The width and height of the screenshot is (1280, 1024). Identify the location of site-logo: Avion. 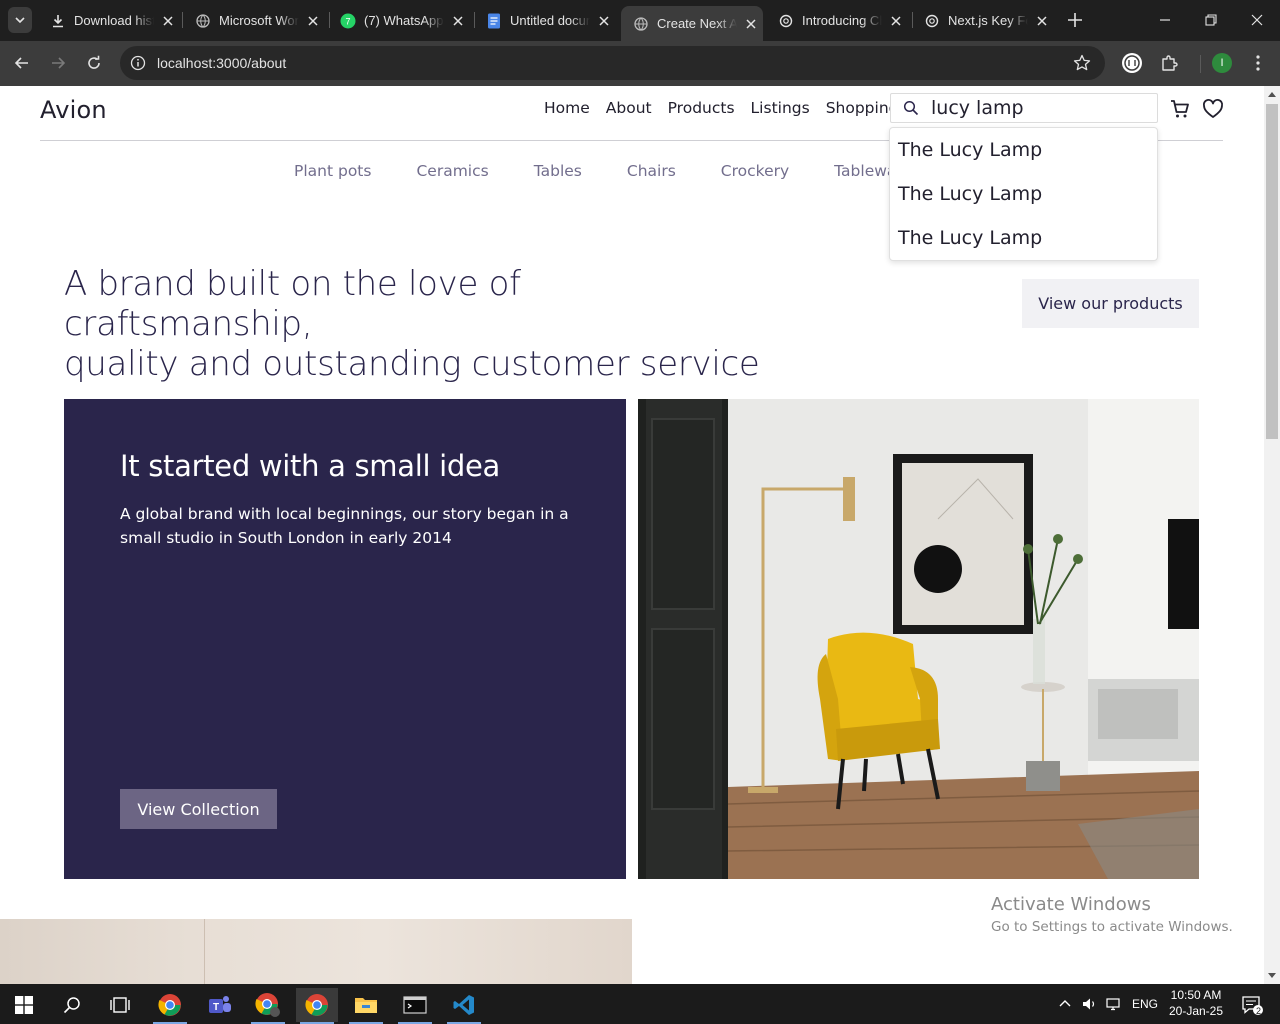
(73, 110).